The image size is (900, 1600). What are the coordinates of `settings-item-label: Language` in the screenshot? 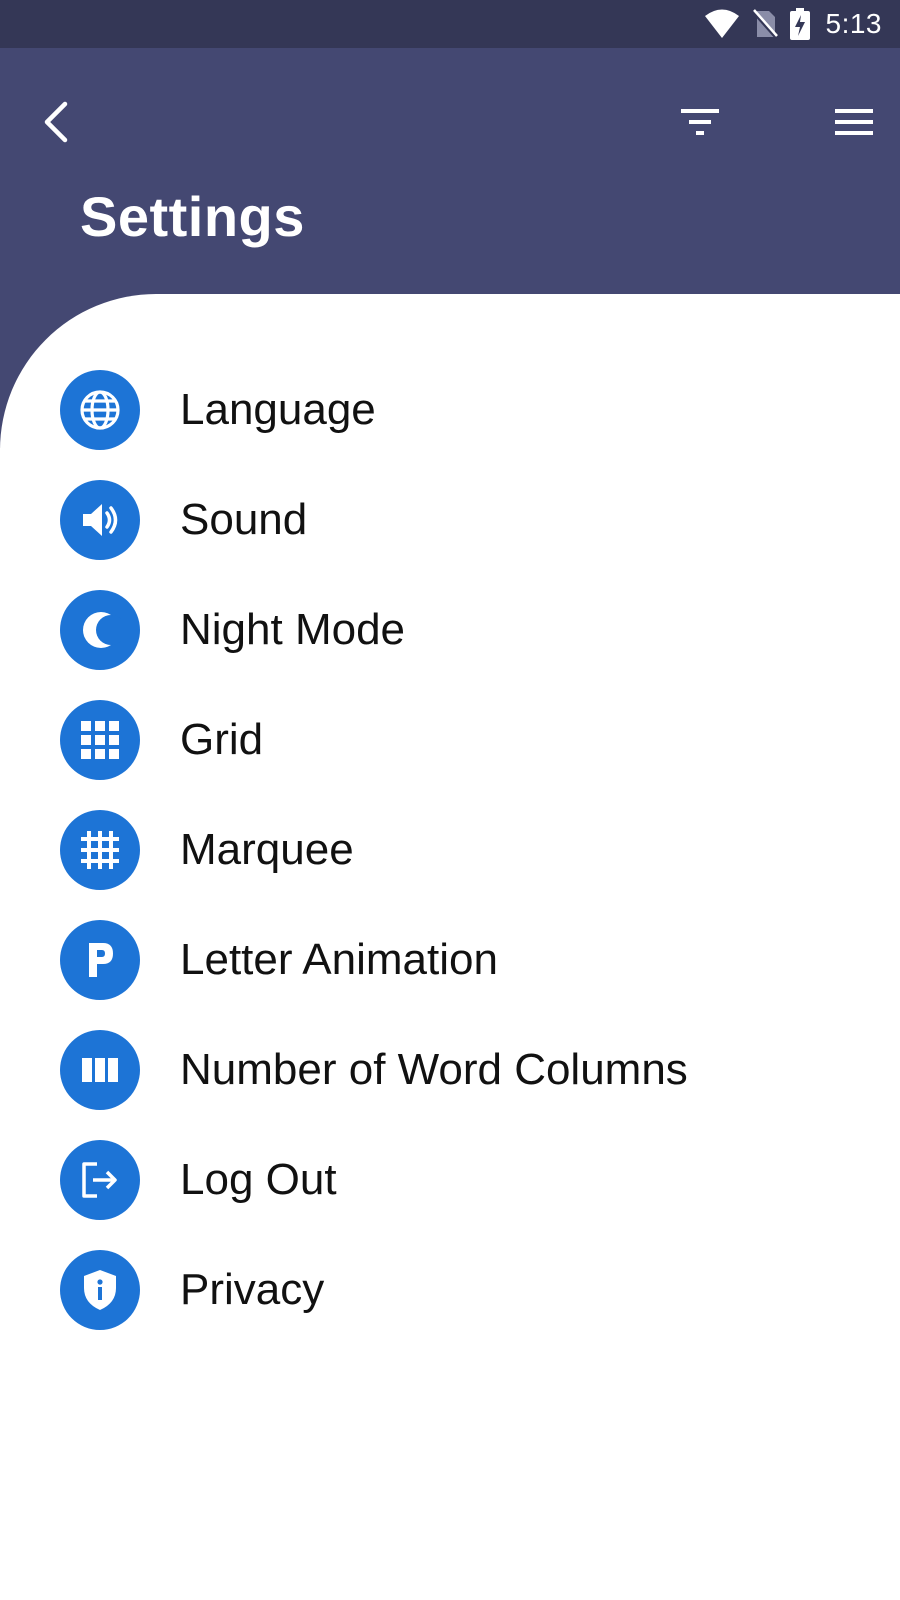 It's located at (278, 409).